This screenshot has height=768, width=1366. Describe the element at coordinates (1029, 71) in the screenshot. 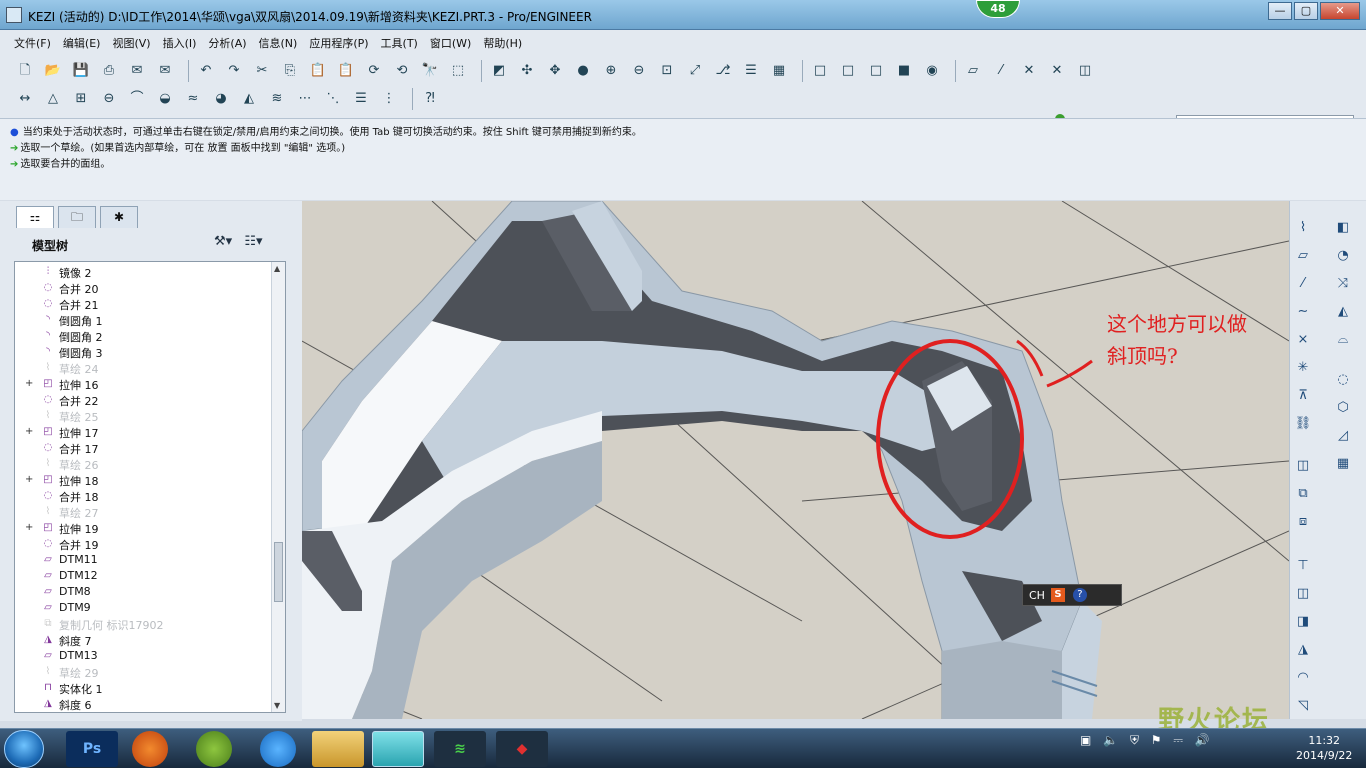

I see `datum-points-icon: ✕` at that location.